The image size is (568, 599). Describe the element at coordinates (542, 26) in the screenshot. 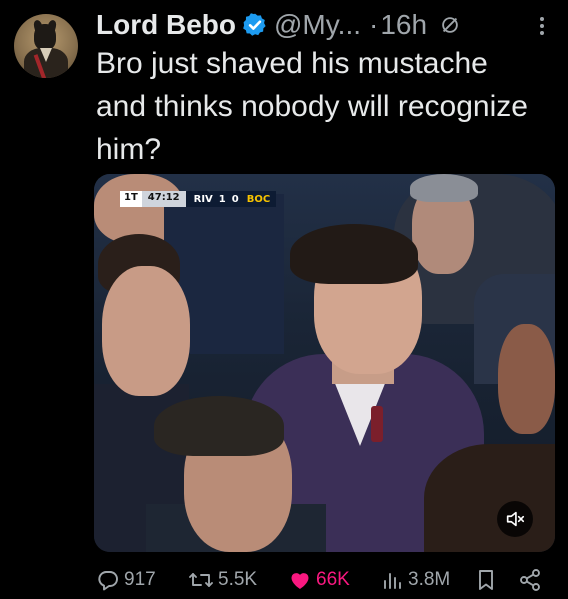

I see `more-options-icon` at that location.